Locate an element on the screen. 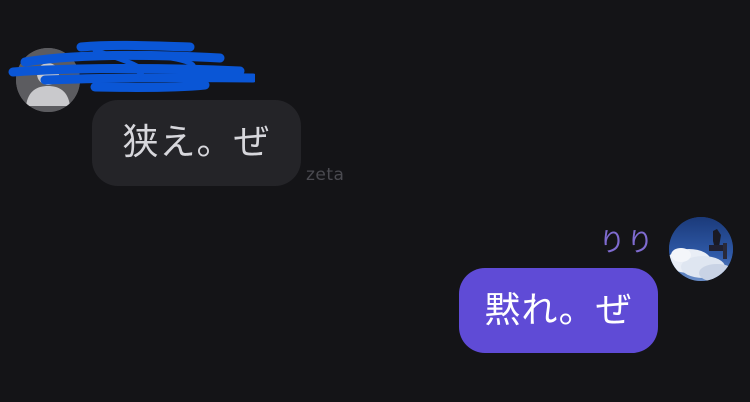  sender-name: りり is located at coordinates (626, 243).